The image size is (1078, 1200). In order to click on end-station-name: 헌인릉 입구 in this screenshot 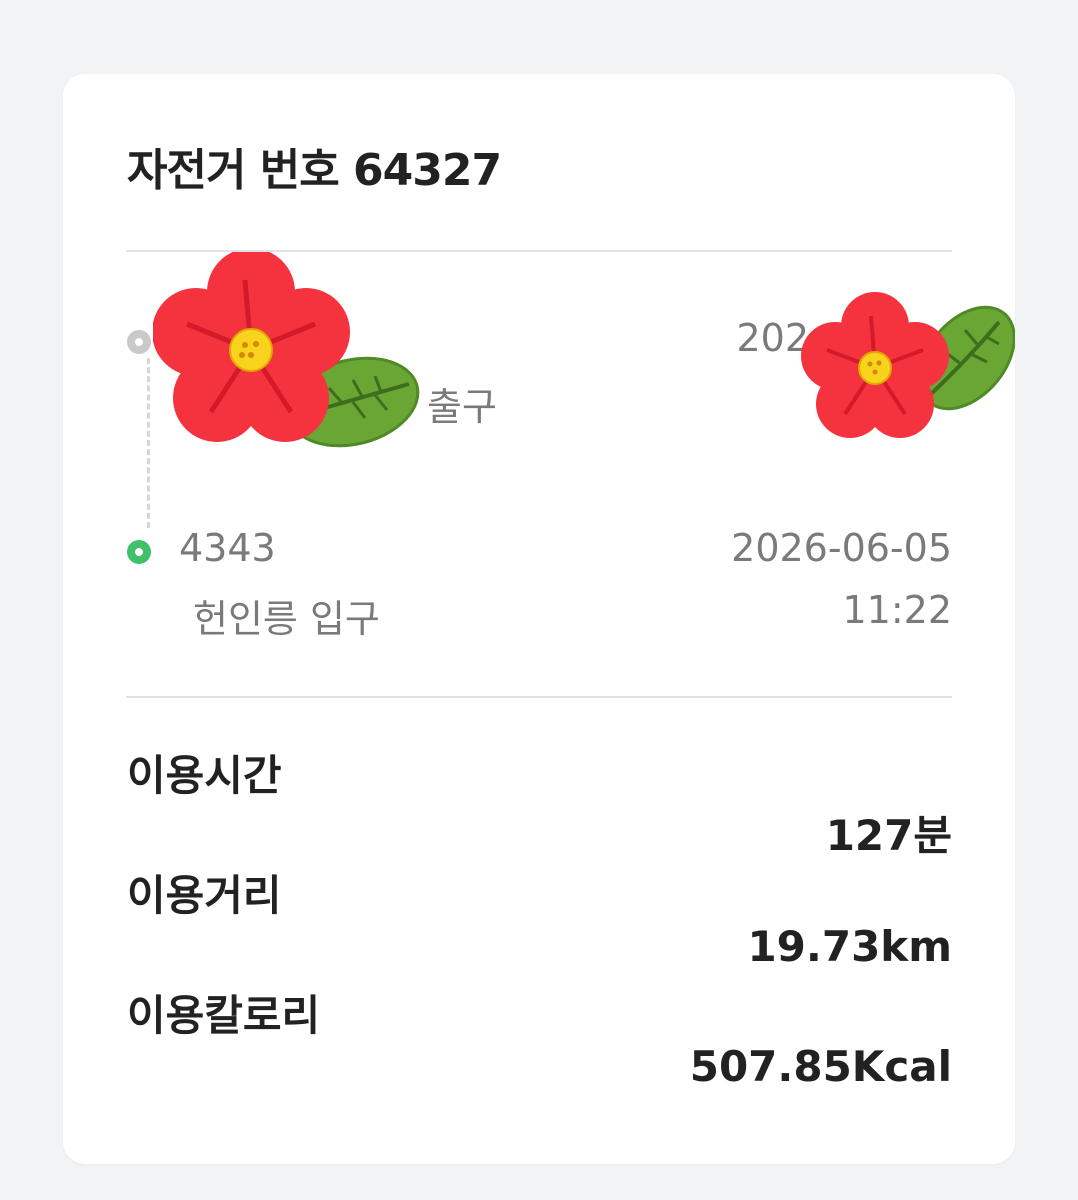, I will do `click(286, 619)`.